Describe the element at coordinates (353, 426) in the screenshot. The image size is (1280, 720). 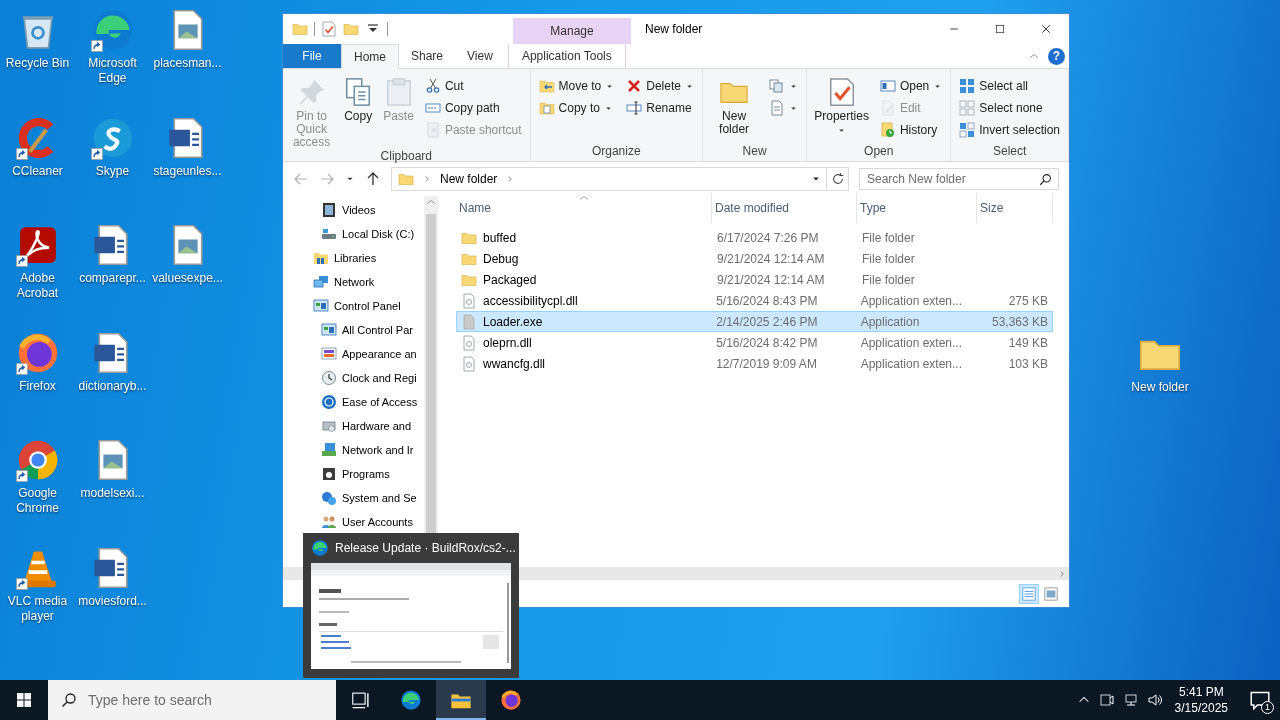
I see `nav-item: Hardware and` at that location.